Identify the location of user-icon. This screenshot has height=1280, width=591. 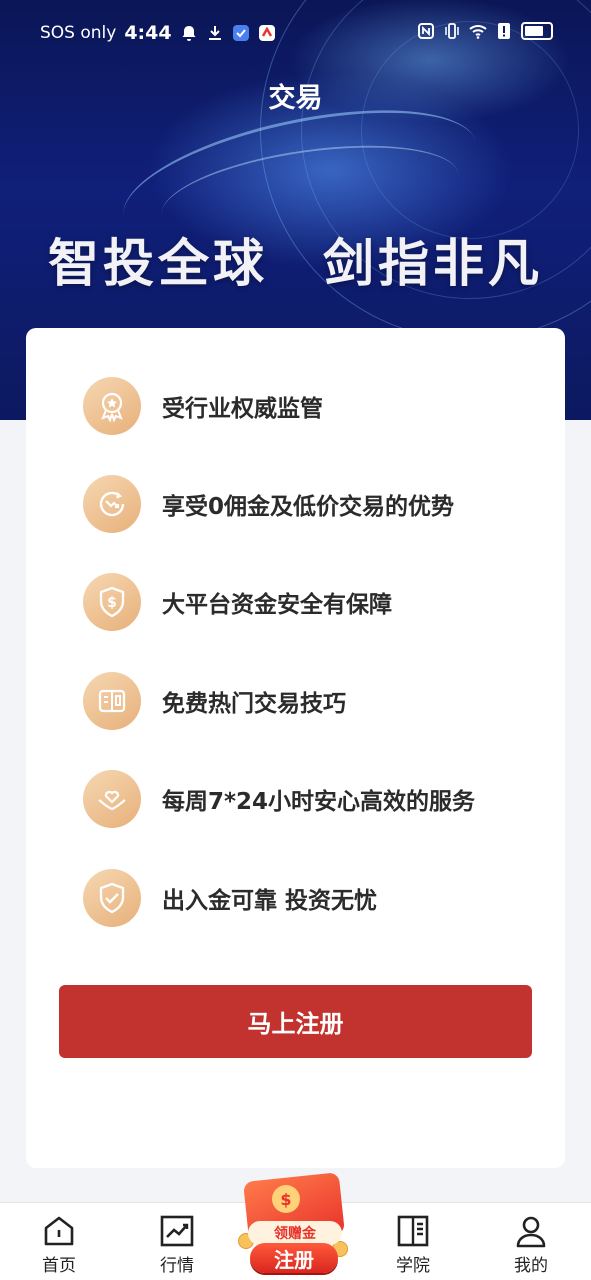
(531, 1232).